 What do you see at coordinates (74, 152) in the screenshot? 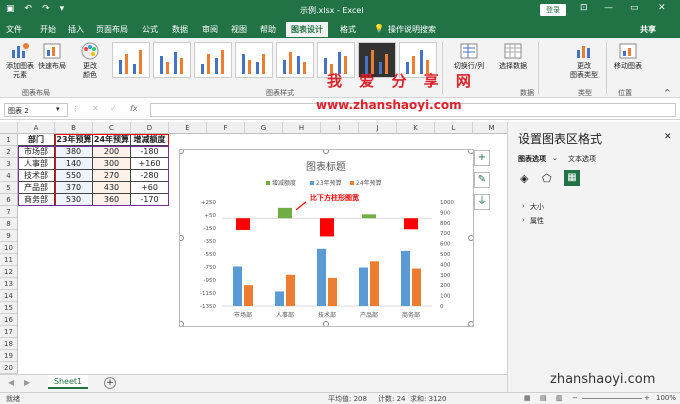
I see `table-cell: 380` at bounding box center [74, 152].